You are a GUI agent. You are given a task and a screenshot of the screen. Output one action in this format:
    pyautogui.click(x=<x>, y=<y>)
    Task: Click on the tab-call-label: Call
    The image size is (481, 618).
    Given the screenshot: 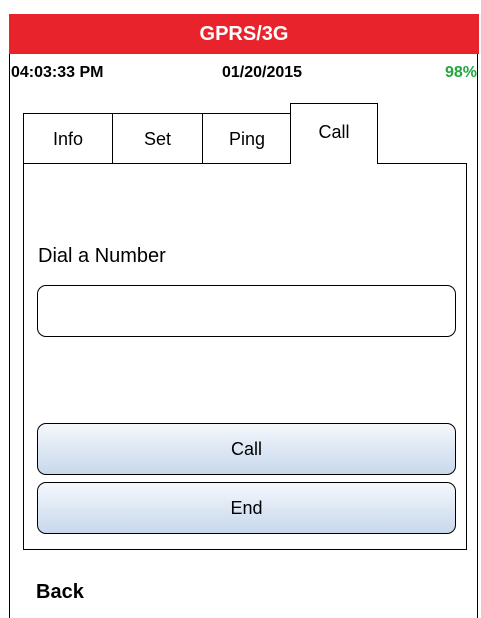 What is the action you would take?
    pyautogui.click(x=334, y=132)
    